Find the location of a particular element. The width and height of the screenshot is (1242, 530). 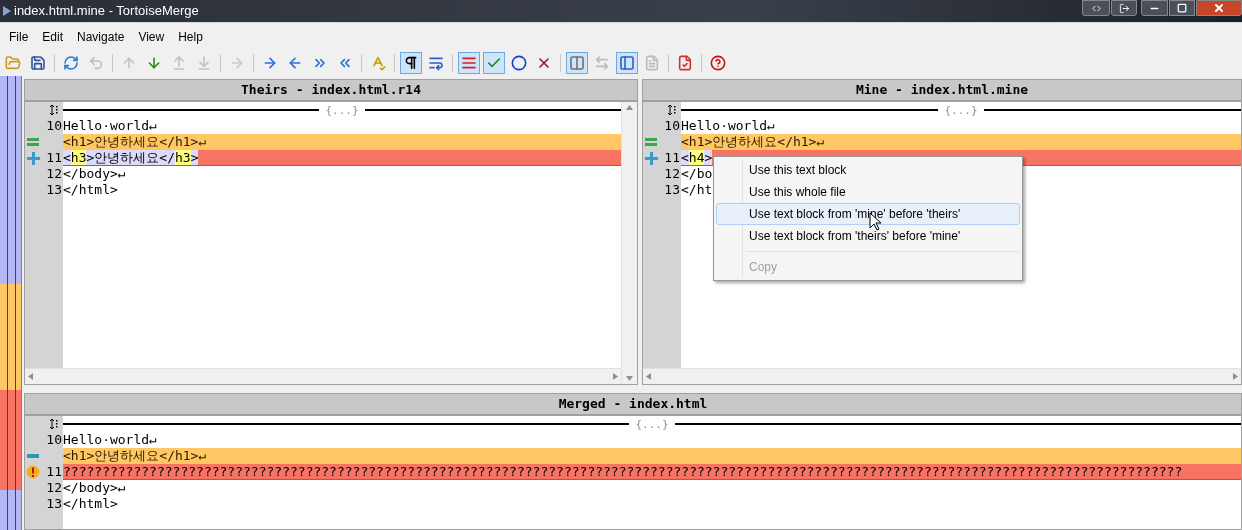

document-icon is located at coordinates (652, 63).